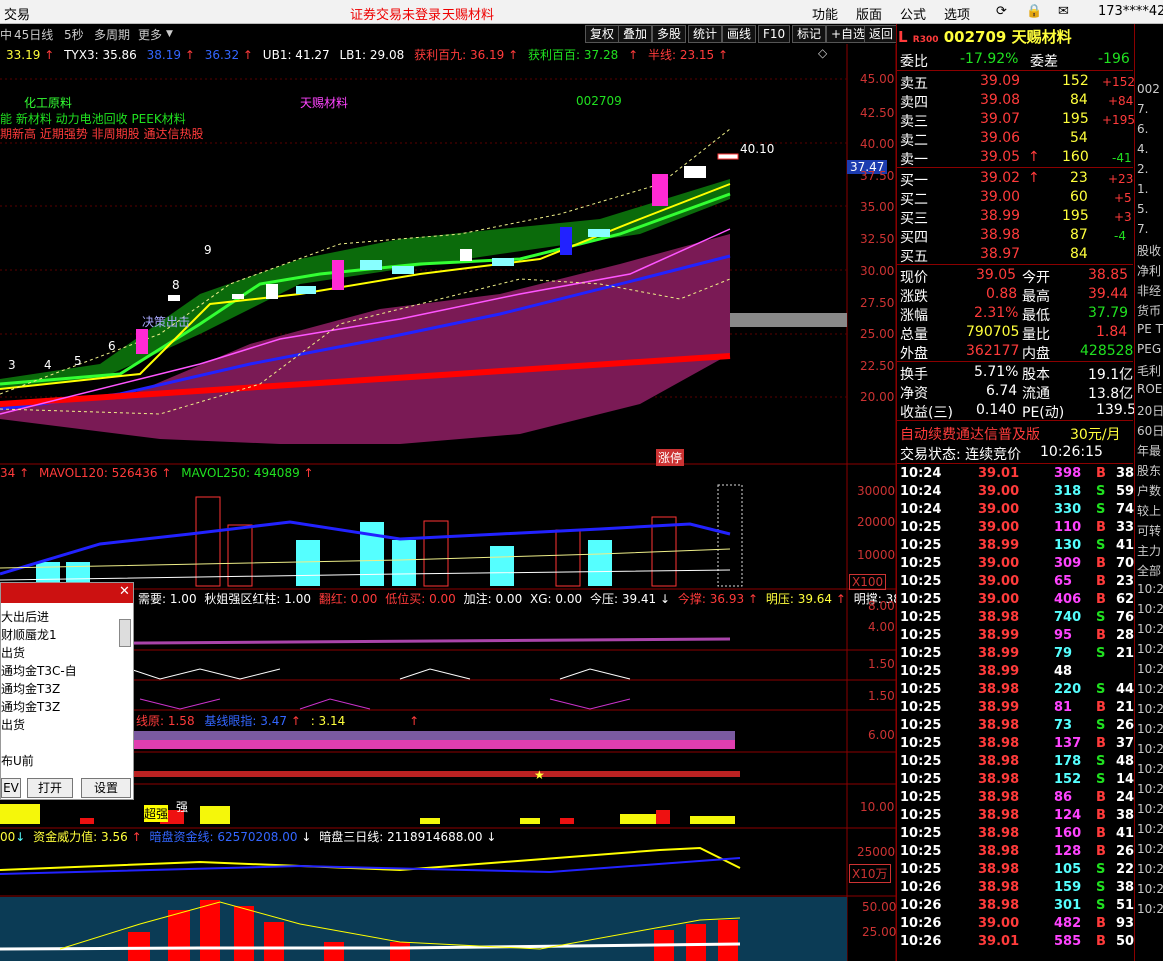 This screenshot has width=1163, height=961. Describe the element at coordinates (1149, 531) in the screenshot. I see `side-label: 可转` at that location.